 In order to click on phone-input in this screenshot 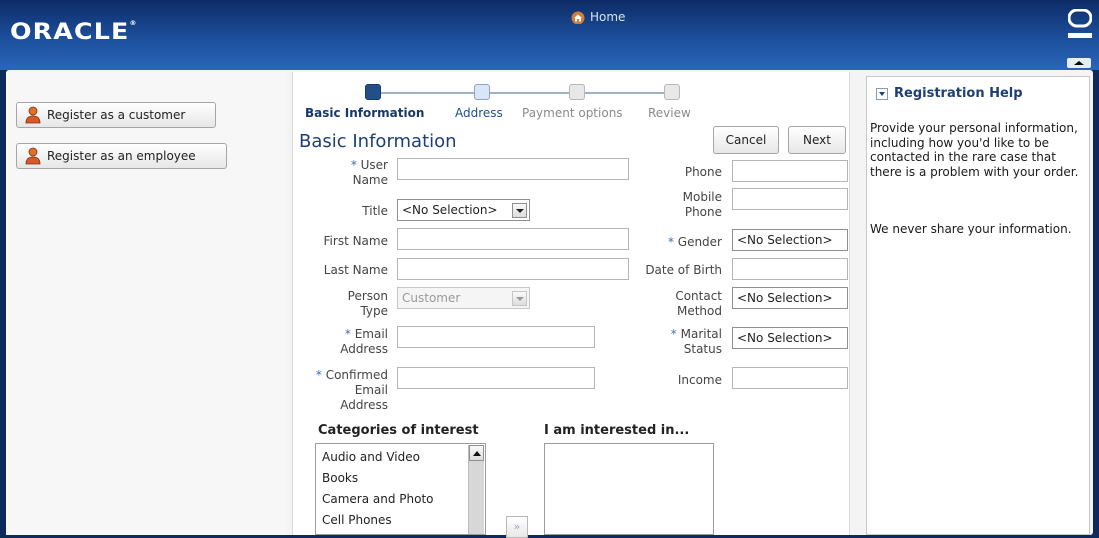, I will do `click(790, 171)`.